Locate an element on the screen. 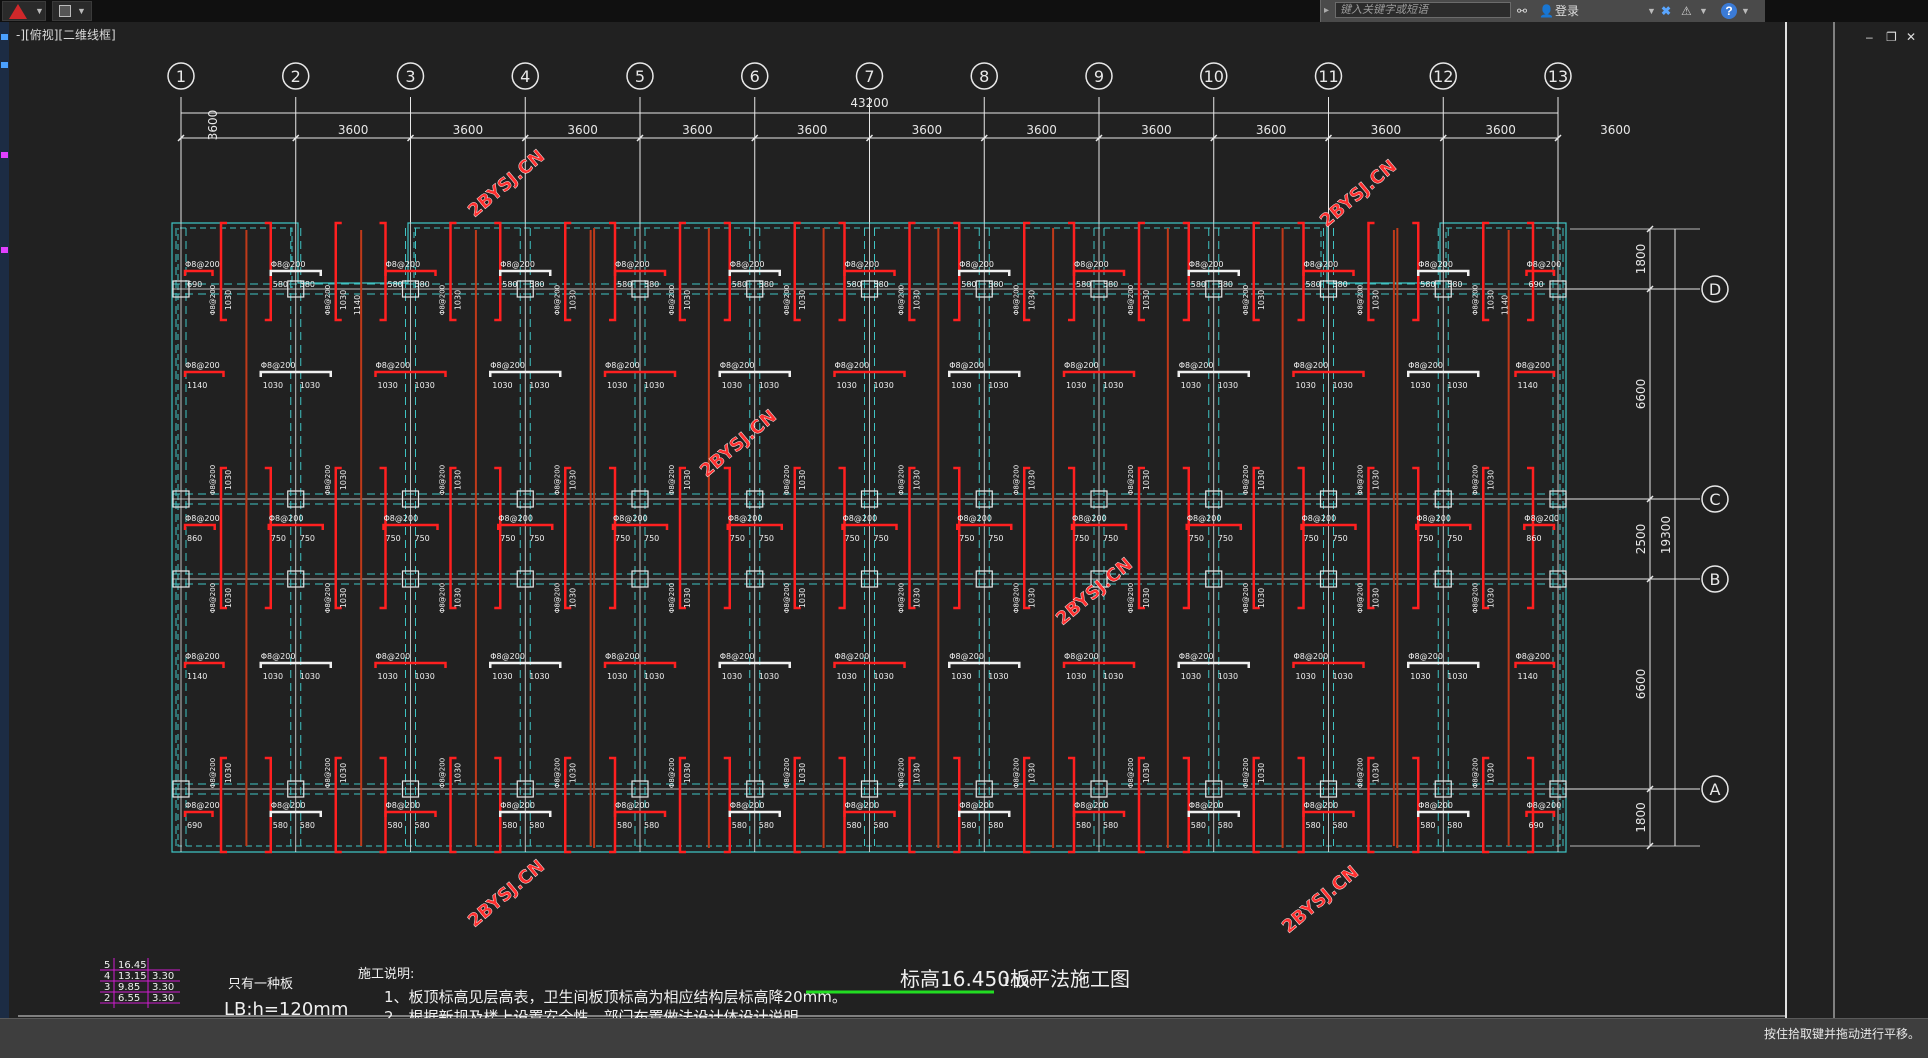  dimension-span: 1800 is located at coordinates (1641, 817).